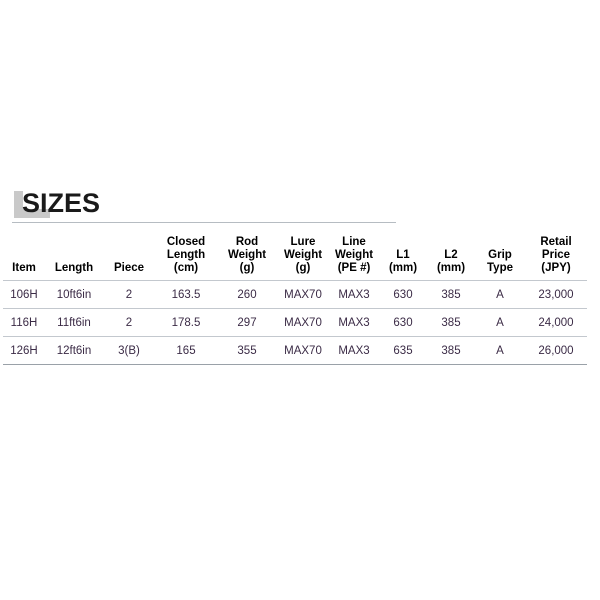  I want to click on cell-rod-weight: 260, so click(247, 294).